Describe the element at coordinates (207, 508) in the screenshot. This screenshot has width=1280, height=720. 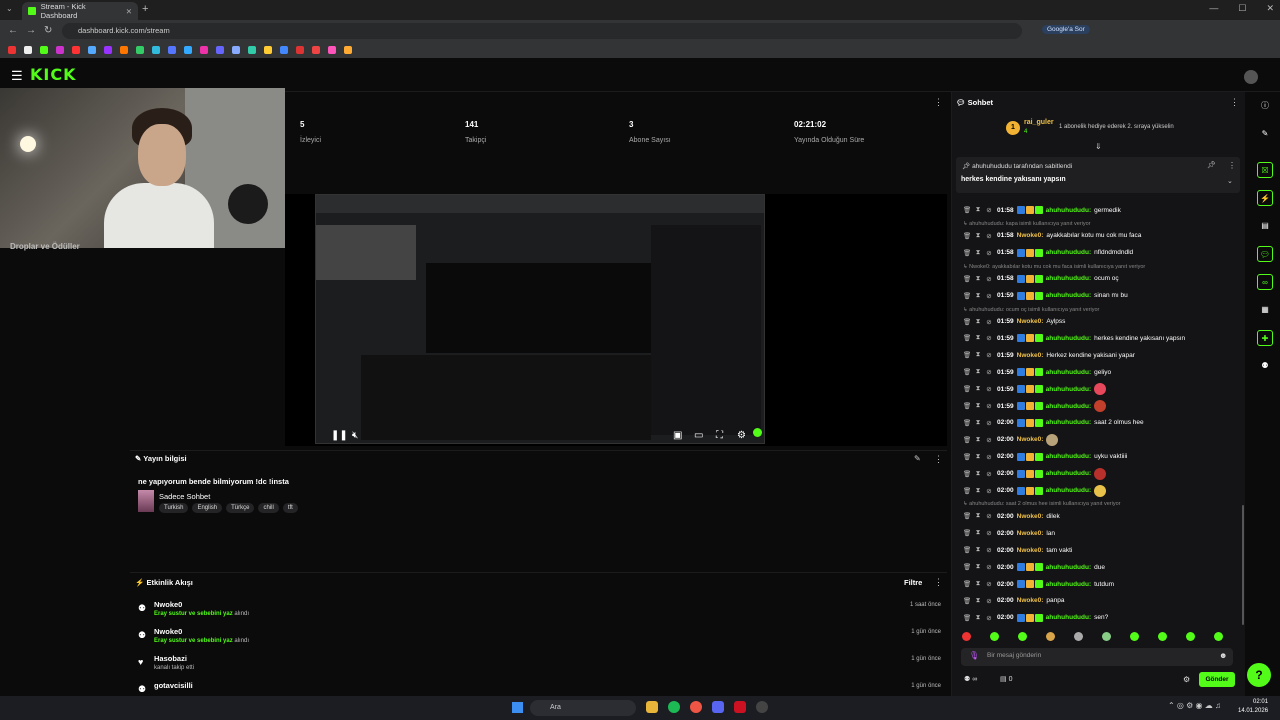
I see `tag: English` at that location.